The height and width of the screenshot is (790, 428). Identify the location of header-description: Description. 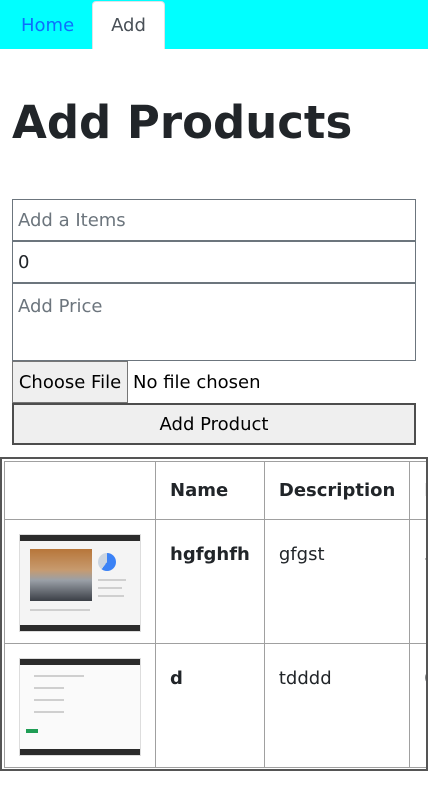
(337, 490).